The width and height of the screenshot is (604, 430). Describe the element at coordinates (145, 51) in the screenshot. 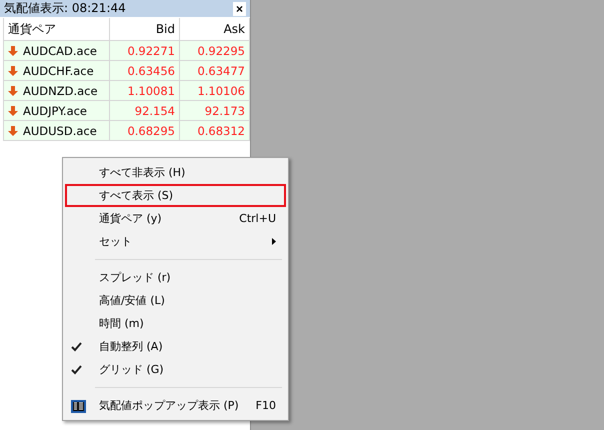

I see `table-cell: 0.92271` at that location.